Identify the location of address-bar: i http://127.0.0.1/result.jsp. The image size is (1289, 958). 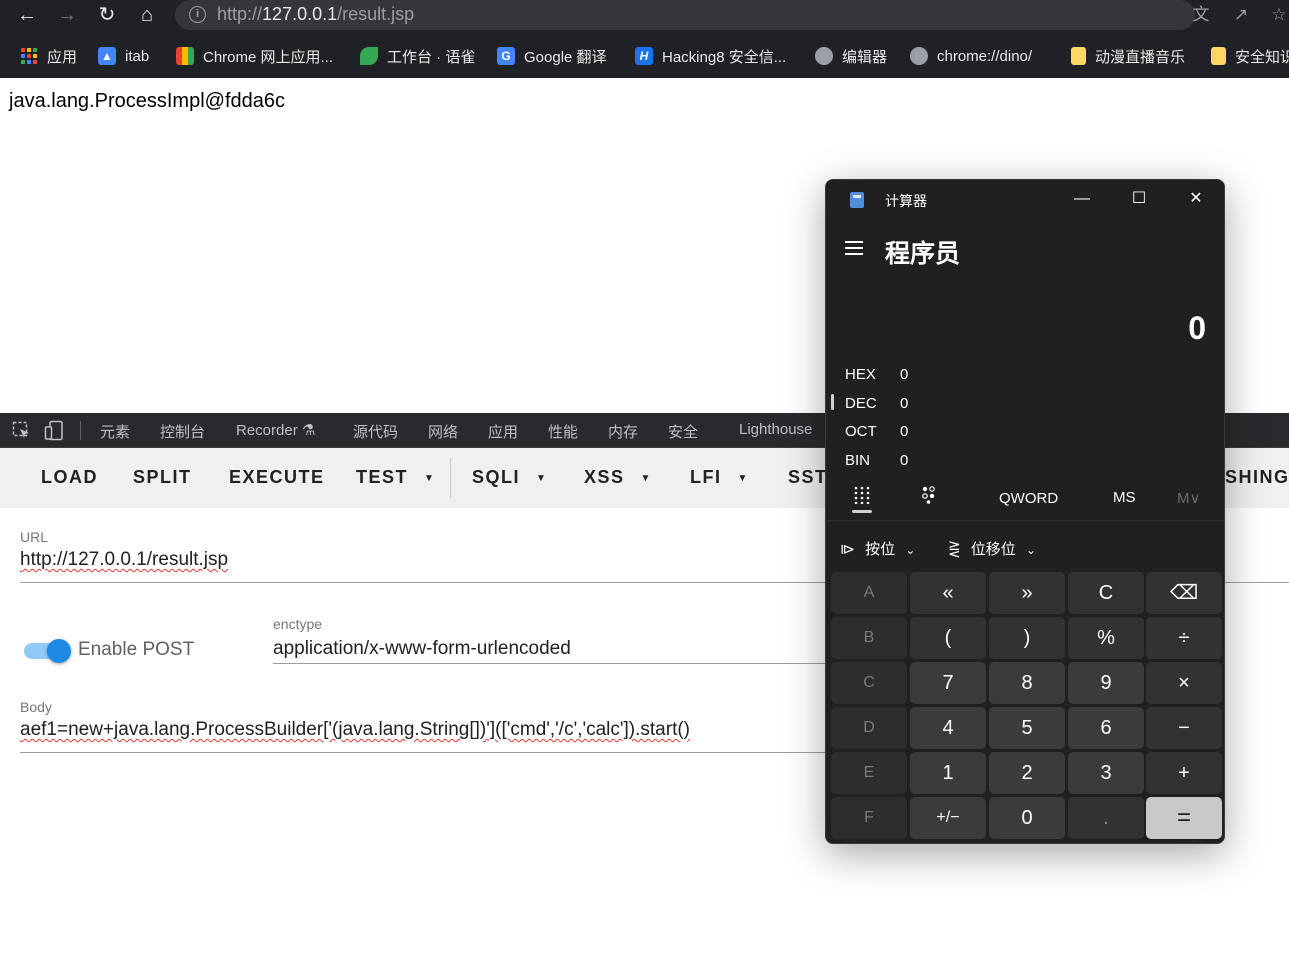
(685, 15).